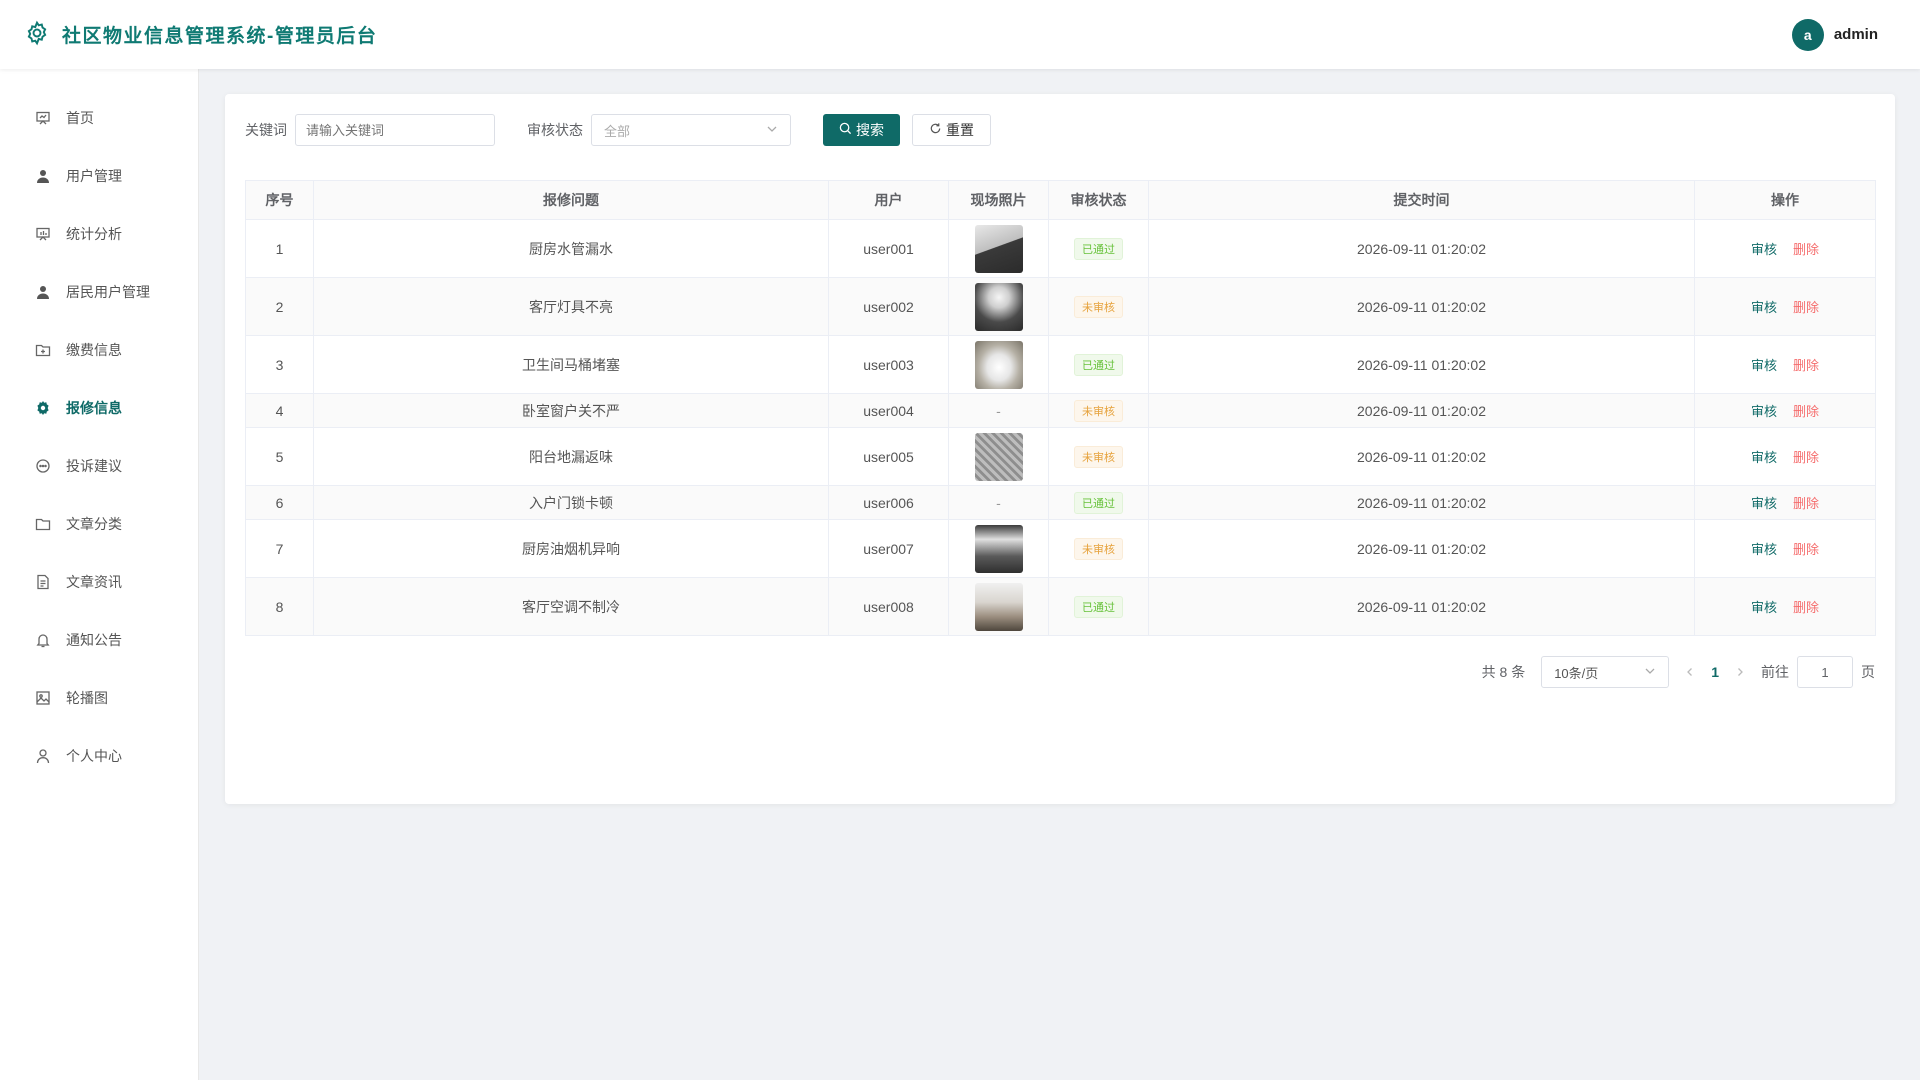 The width and height of the screenshot is (1920, 1080). What do you see at coordinates (888, 548) in the screenshot?
I see `row-user: user007` at bounding box center [888, 548].